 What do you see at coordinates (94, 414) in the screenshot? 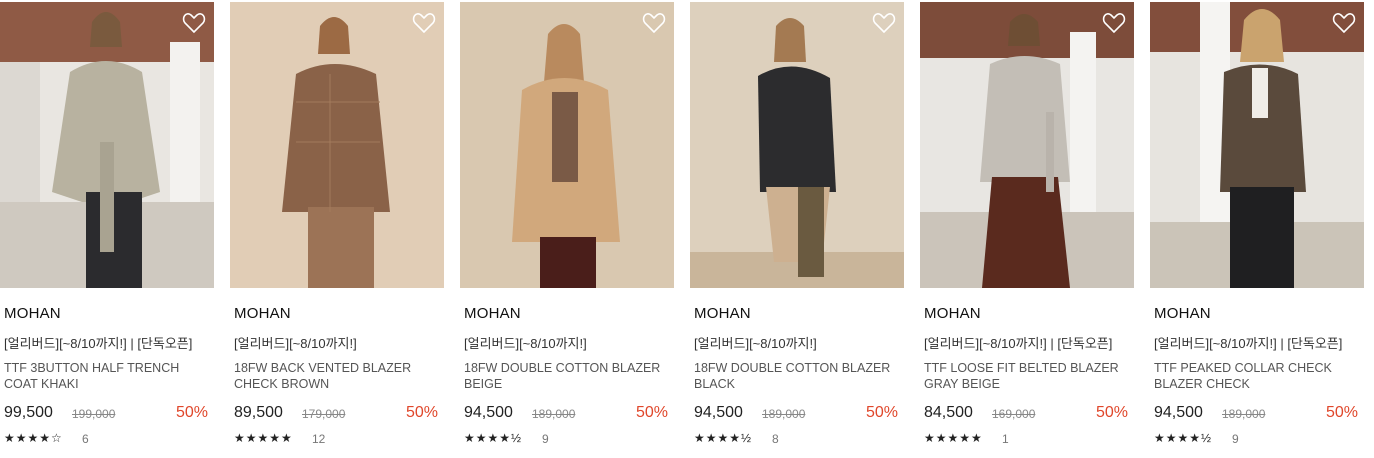
I see `original-price: 199,000` at bounding box center [94, 414].